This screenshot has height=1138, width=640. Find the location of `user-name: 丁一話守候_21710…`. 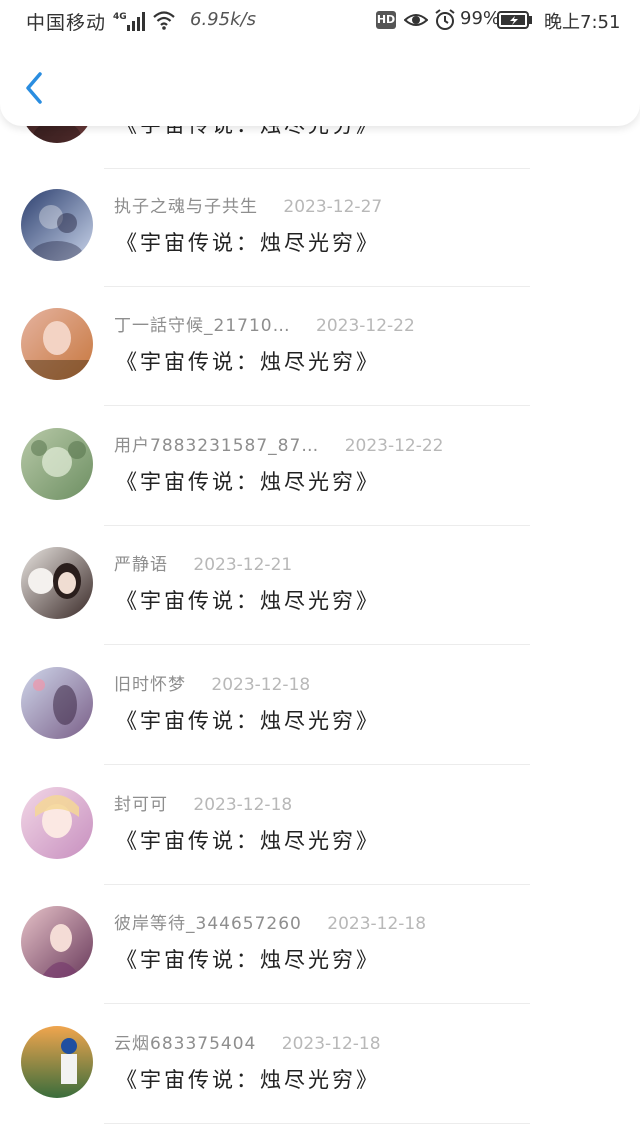

user-name: 丁一話守候_21710… is located at coordinates (202, 323).